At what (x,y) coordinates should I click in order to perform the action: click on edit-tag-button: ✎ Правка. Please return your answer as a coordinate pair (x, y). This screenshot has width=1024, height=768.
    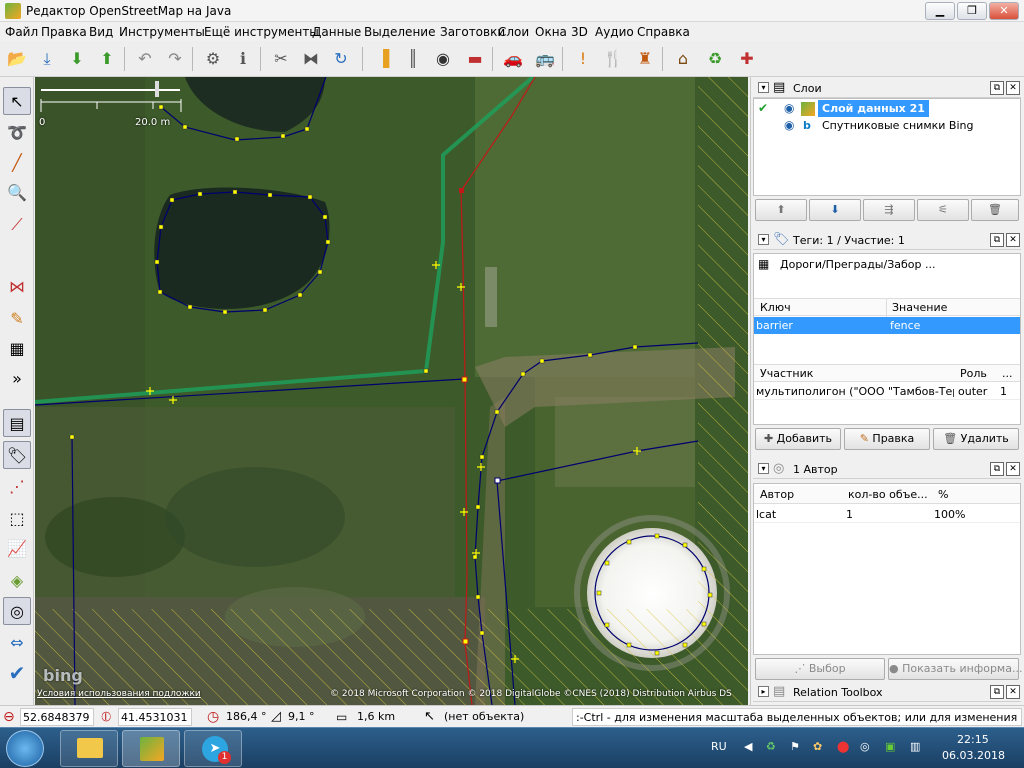
    Looking at the image, I should click on (887, 439).